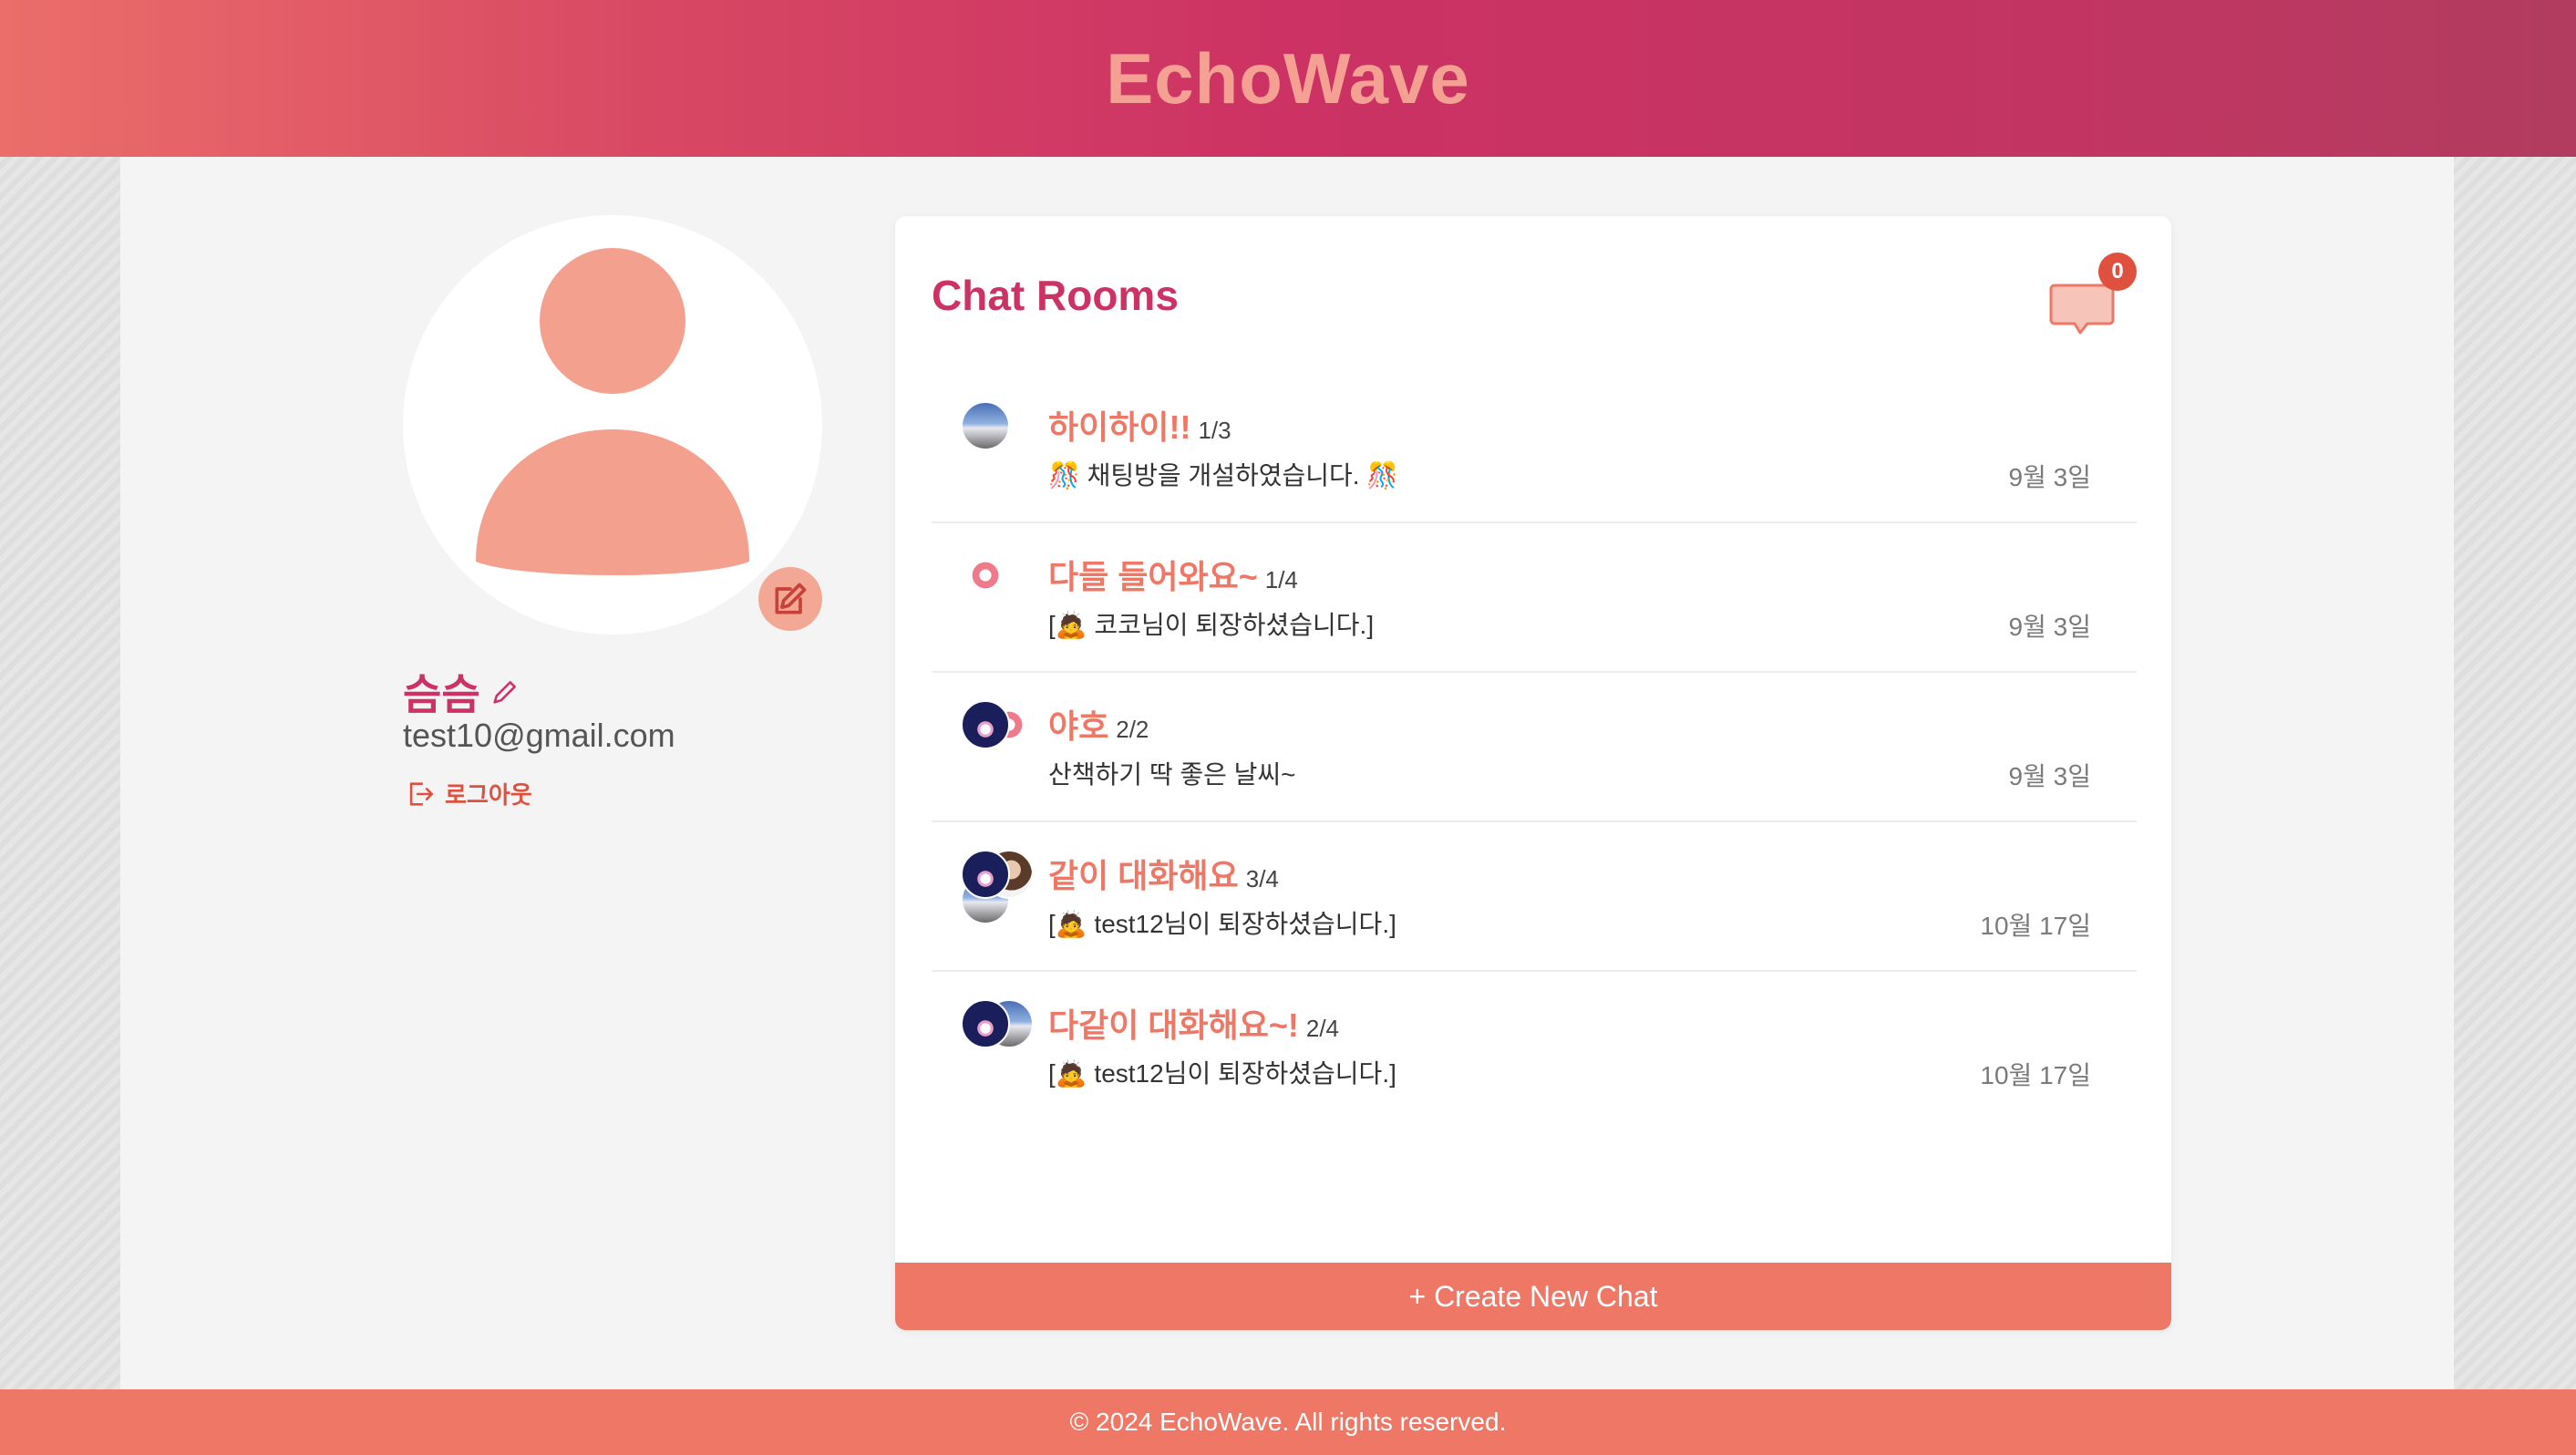  I want to click on profile-avatar, so click(612, 425).